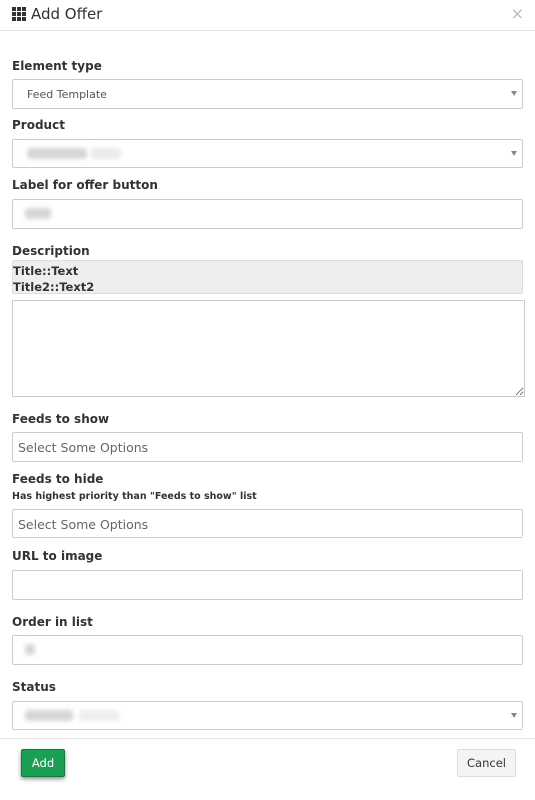  Describe the element at coordinates (83, 447) in the screenshot. I see `feeds-to-show-placeholder: Select Some Options` at that location.